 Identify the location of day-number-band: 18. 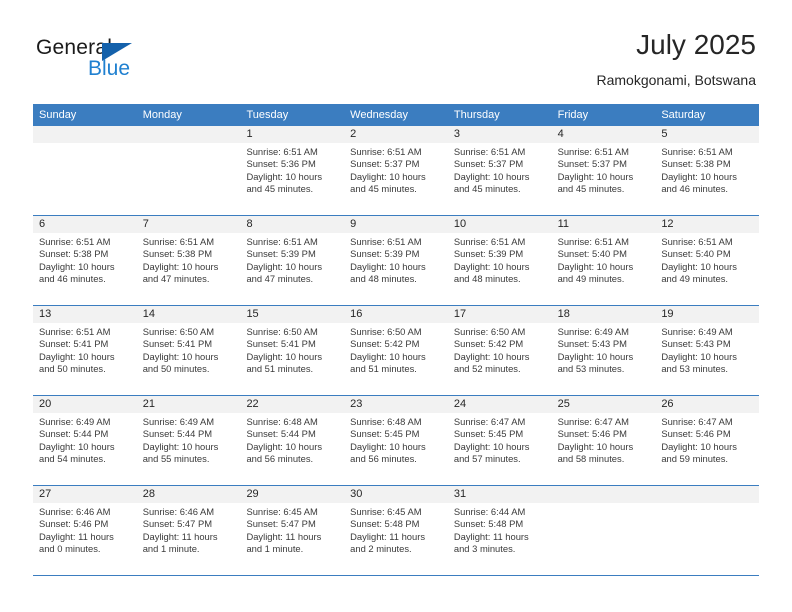
(603, 314).